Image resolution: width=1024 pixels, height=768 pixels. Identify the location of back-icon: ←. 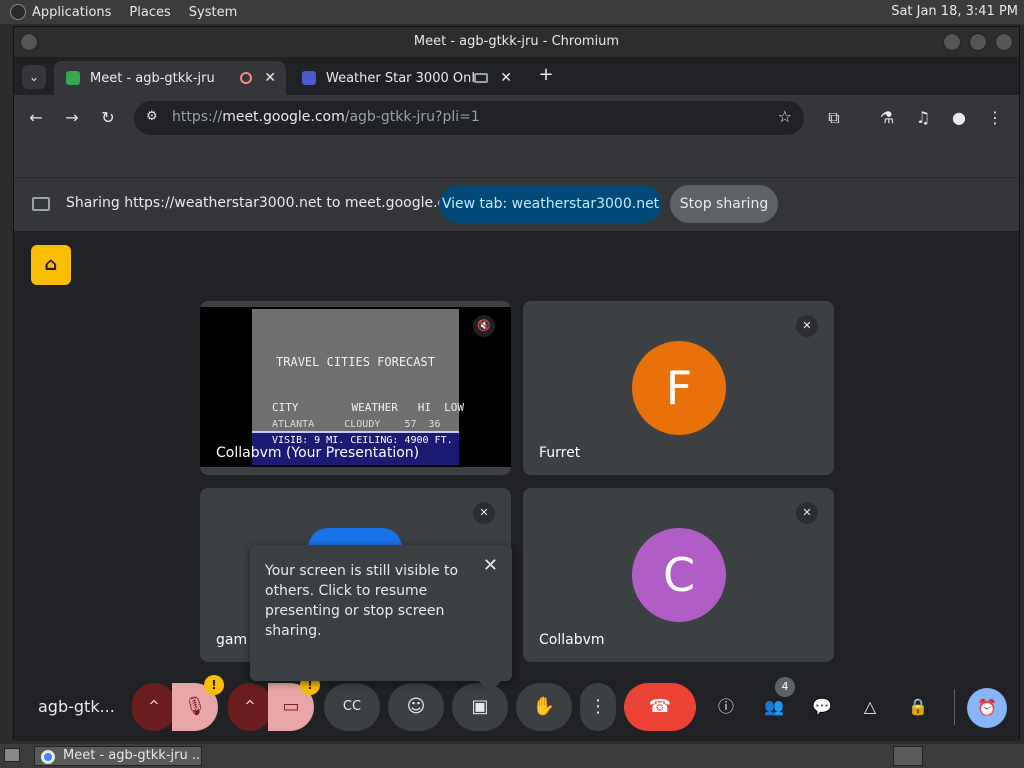
(36, 118).